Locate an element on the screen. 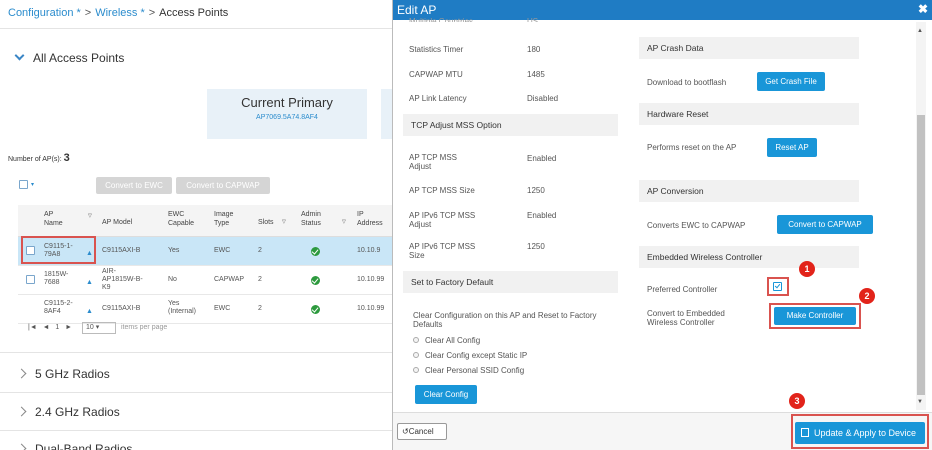  performs-reset-label: Performs reset on the AP is located at coordinates (692, 147).